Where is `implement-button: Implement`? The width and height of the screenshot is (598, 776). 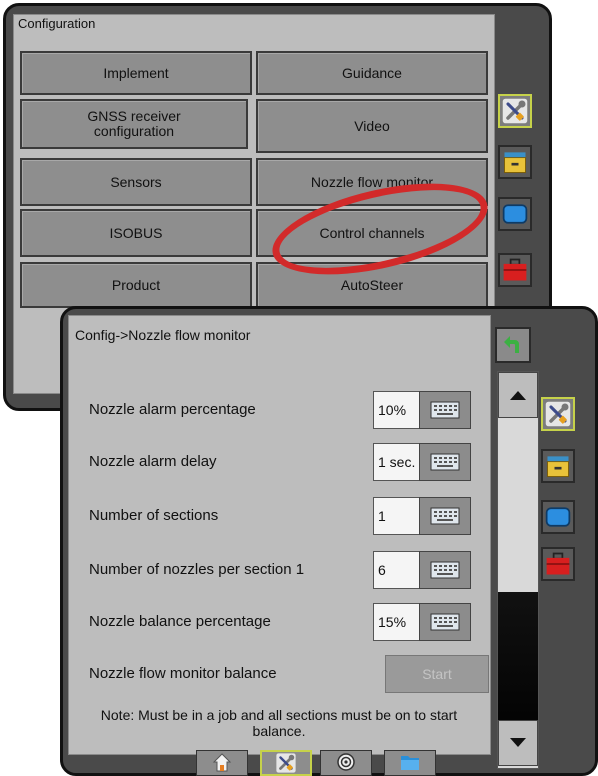 implement-button: Implement is located at coordinates (136, 73).